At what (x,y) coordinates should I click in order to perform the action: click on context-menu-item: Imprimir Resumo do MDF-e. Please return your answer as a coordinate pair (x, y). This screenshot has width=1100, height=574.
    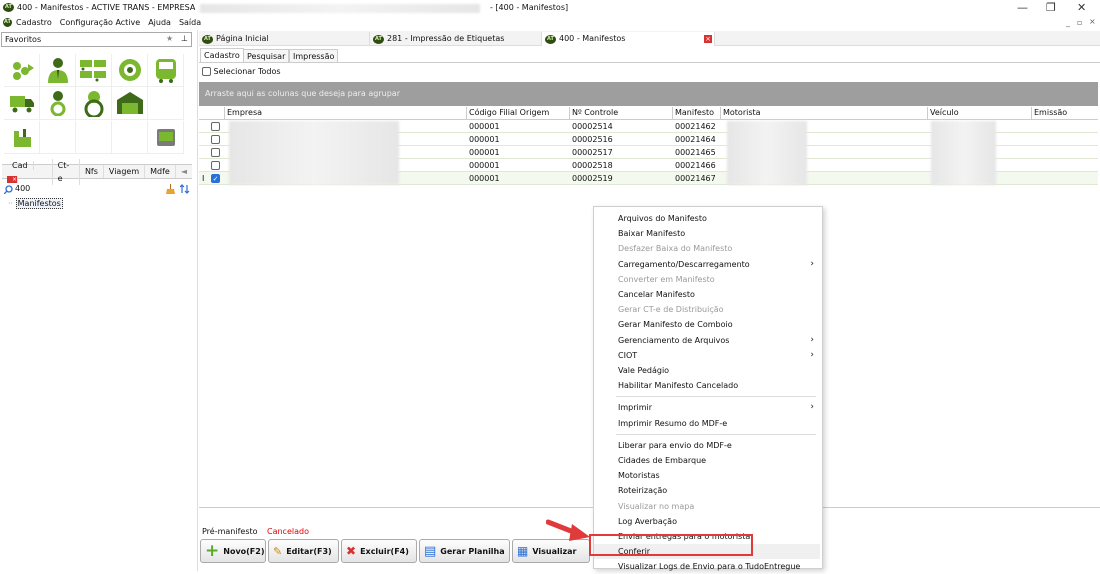
    Looking at the image, I should click on (718, 423).